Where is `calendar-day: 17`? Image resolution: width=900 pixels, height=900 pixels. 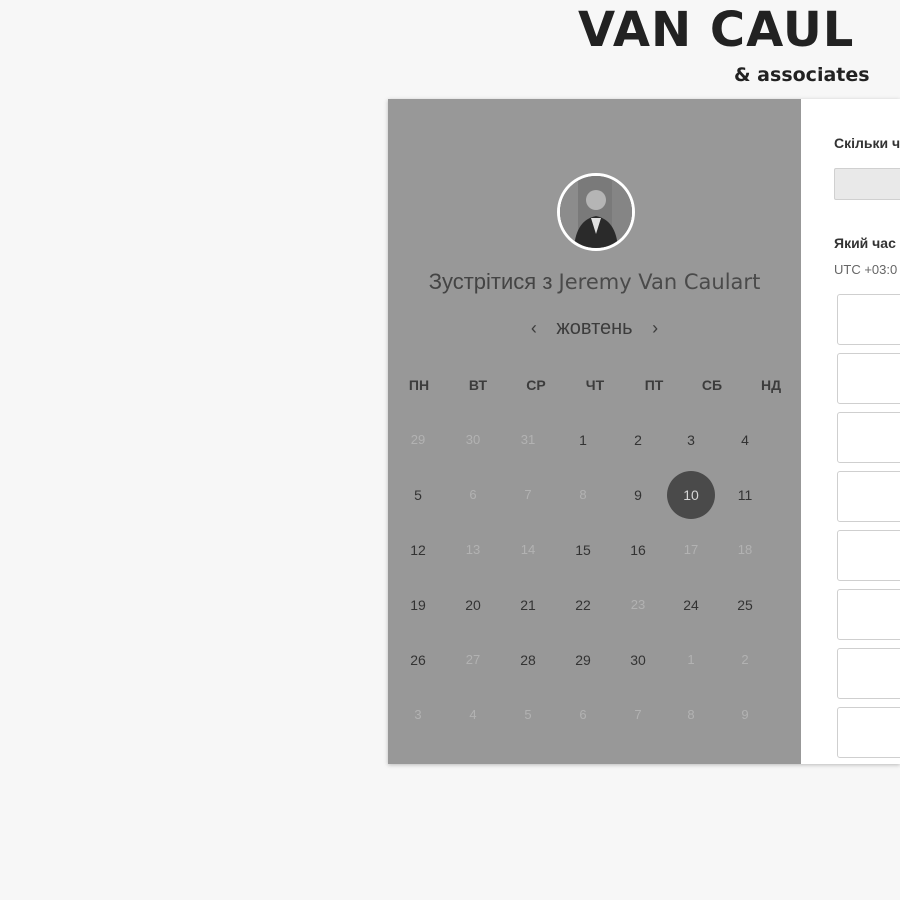
calendar-day: 17 is located at coordinates (691, 549).